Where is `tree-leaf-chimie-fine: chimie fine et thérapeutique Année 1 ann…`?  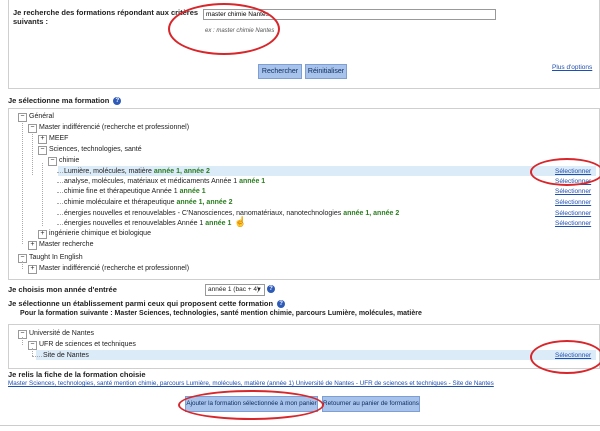
tree-leaf-chimie-fine: chimie fine et thérapeutique Année 1 ann… is located at coordinates (135, 191).